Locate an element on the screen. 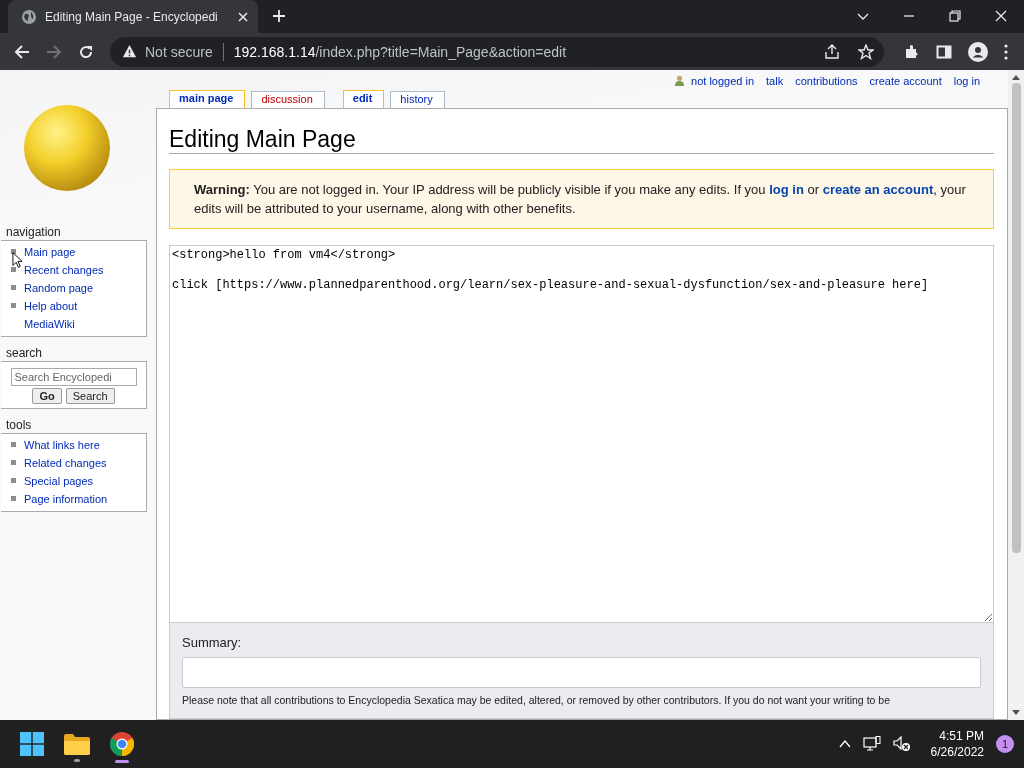 This screenshot has height=768, width=1024. scrollbar is located at coordinates (1016, 395).